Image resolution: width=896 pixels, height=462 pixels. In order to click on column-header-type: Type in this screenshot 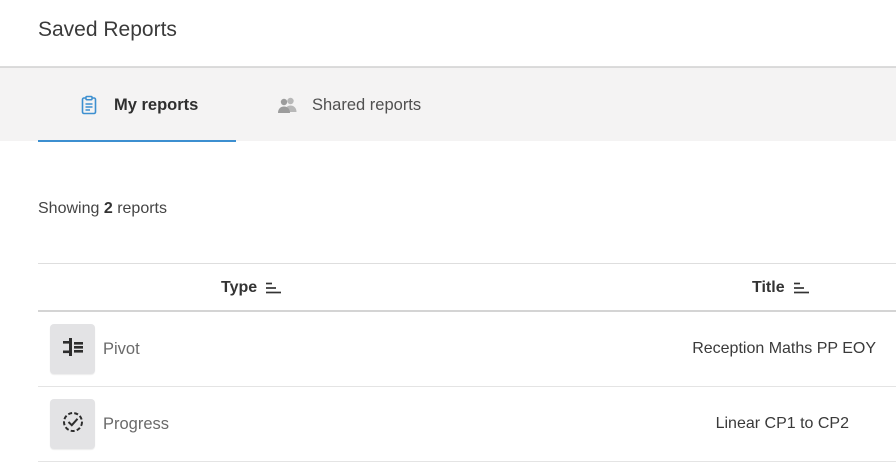, I will do `click(251, 287)`.